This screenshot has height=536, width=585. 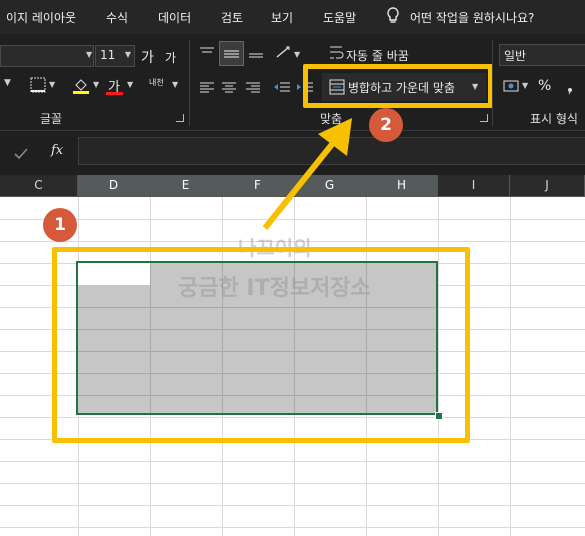 I want to click on column-header-d: D, so click(x=114, y=185).